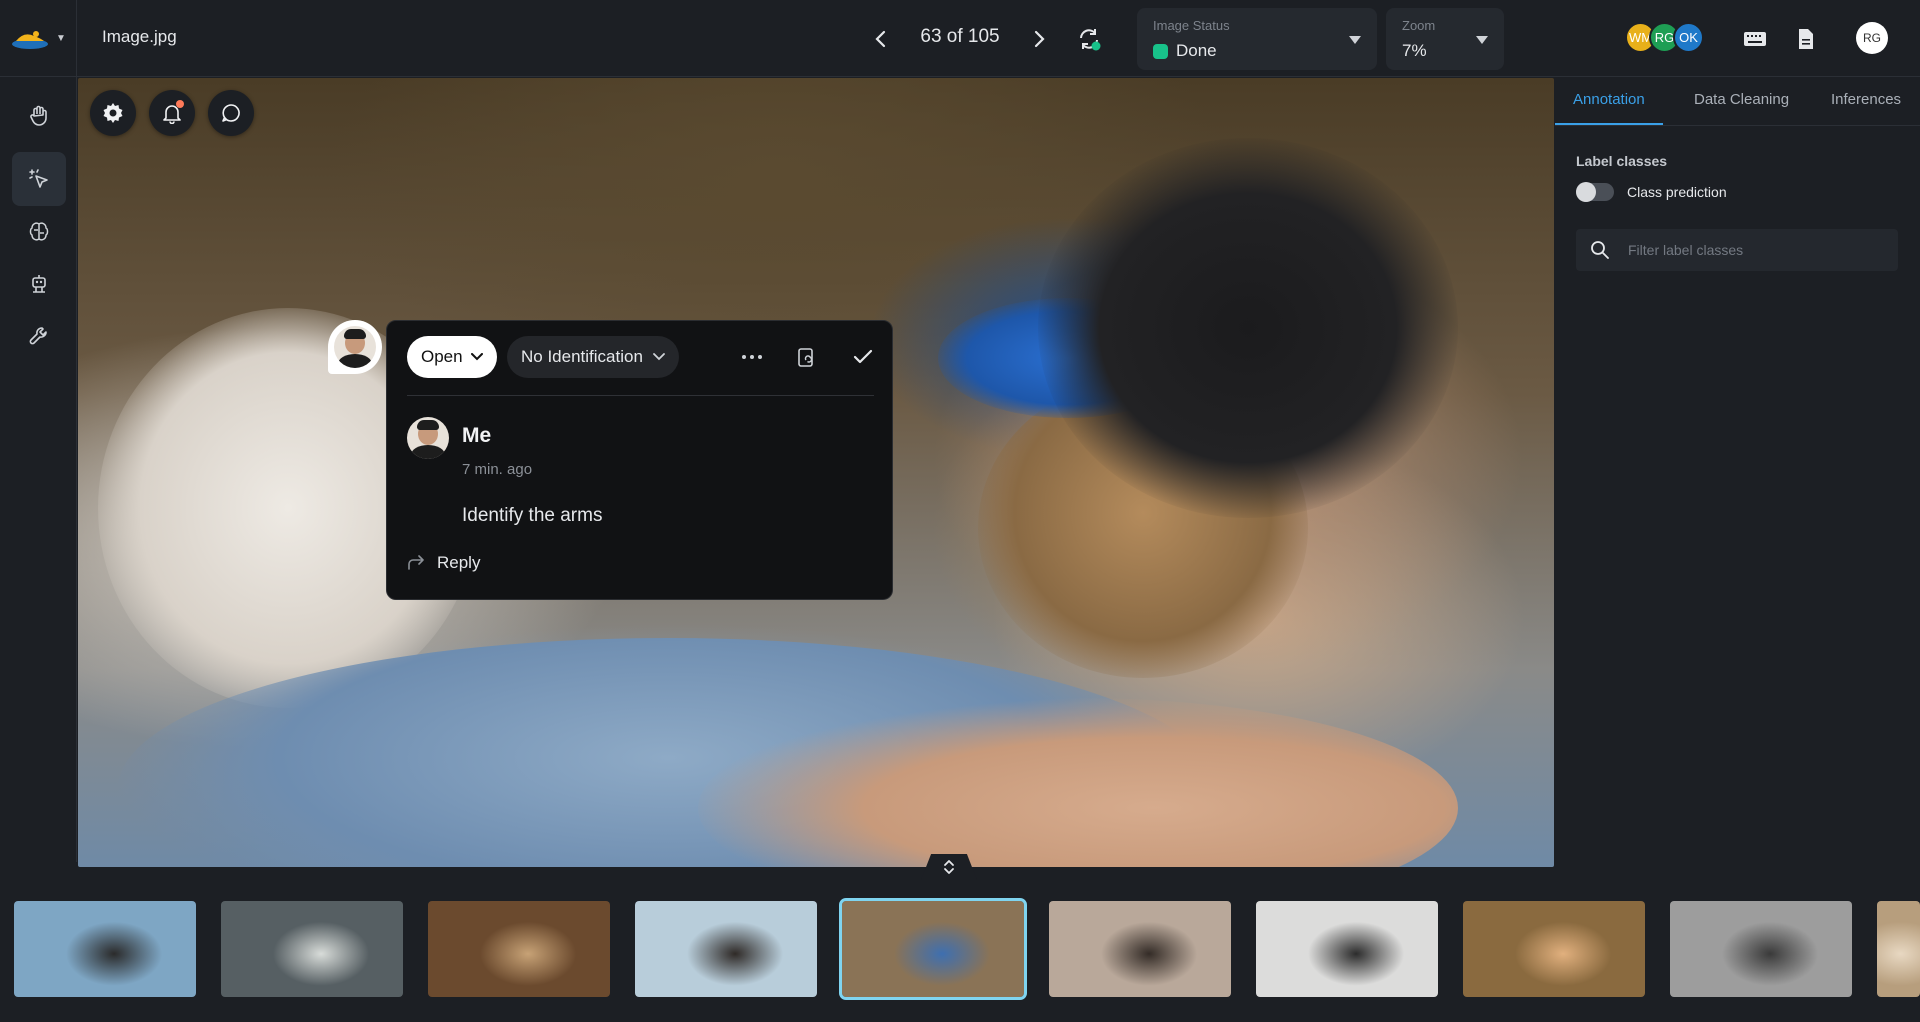 The image size is (1920, 1022). What do you see at coordinates (1419, 25) in the screenshot?
I see `zoom-label: Zoom` at bounding box center [1419, 25].